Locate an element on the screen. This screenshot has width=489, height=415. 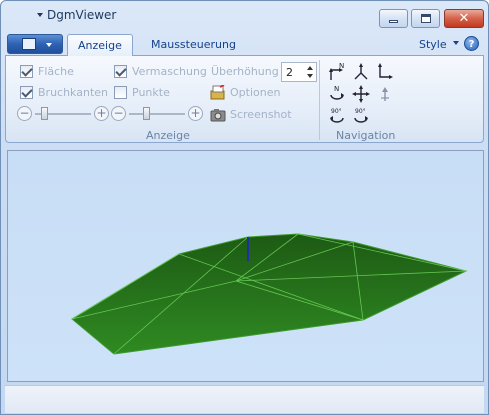
spin-up-arrow-icon is located at coordinates (310, 68).